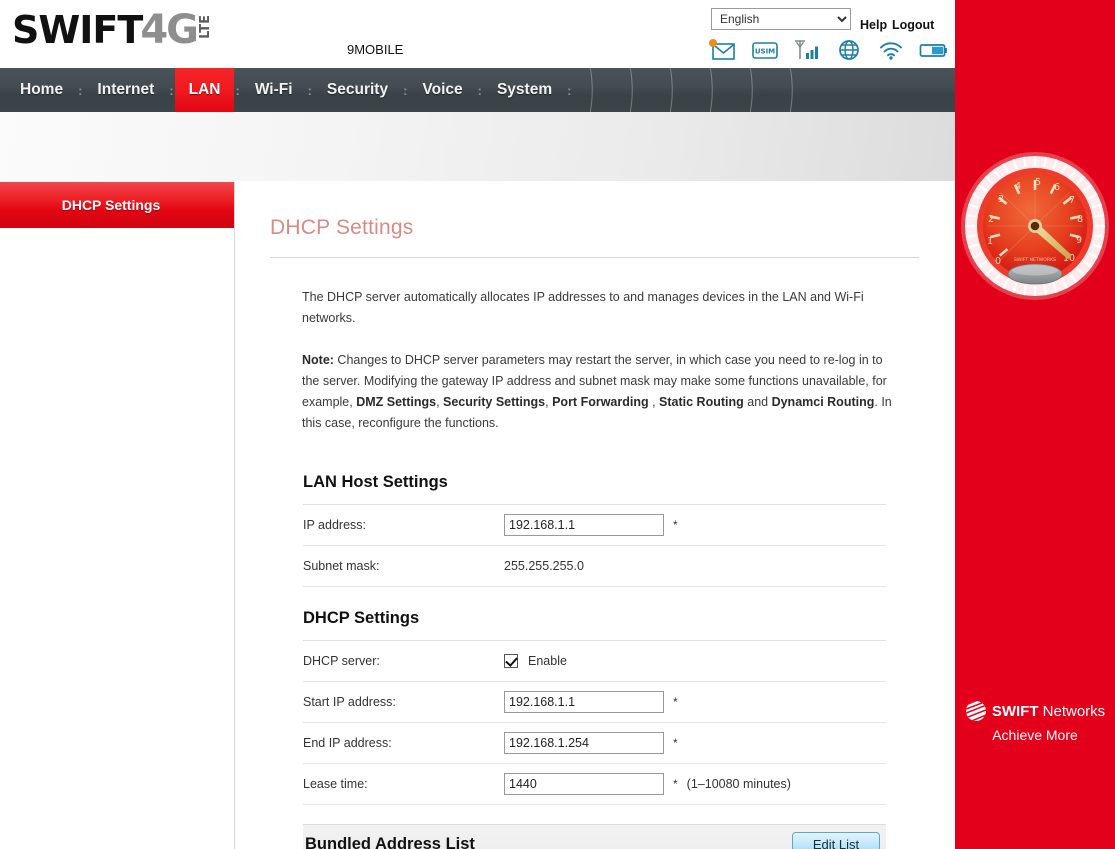  I want to click on language-select: English, so click(781, 19).